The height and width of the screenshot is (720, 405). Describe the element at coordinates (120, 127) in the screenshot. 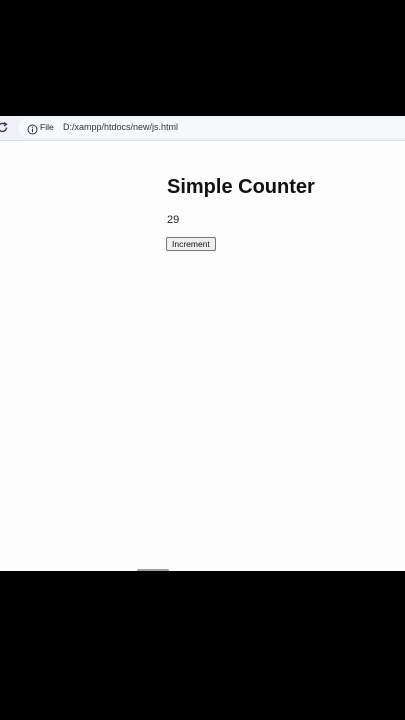

I see `url-text: D:/xampp/htdocs/new/js.html` at that location.